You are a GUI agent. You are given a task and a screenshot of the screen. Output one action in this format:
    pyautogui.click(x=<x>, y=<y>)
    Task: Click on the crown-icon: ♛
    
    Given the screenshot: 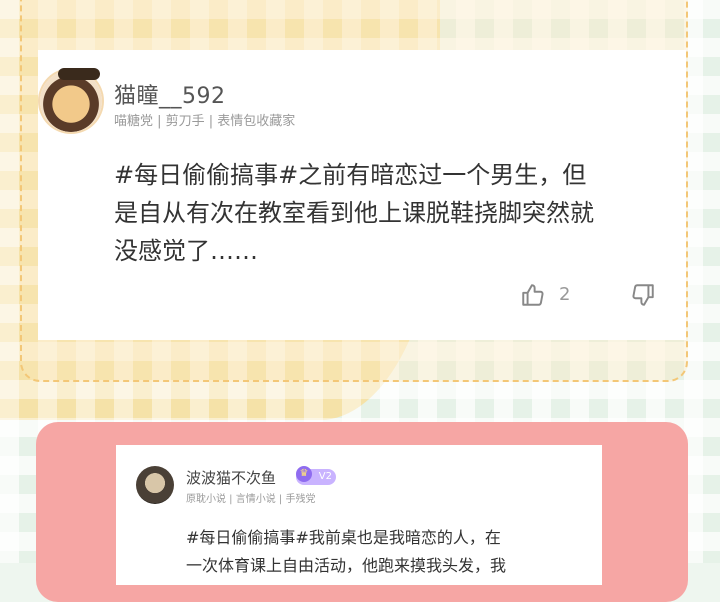 What is the action you would take?
    pyautogui.click(x=304, y=474)
    